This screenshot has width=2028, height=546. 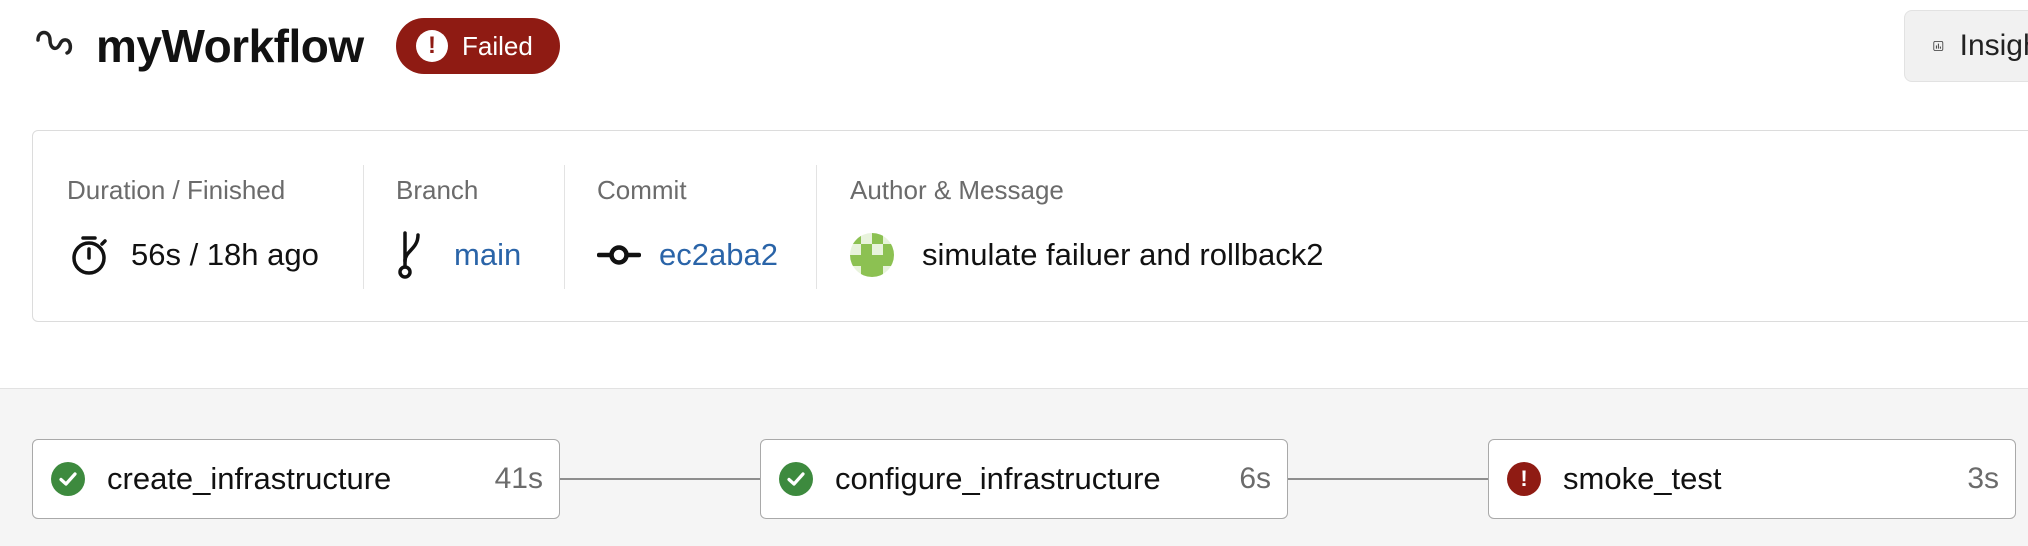 I want to click on git-commit-icon, so click(x=619, y=255).